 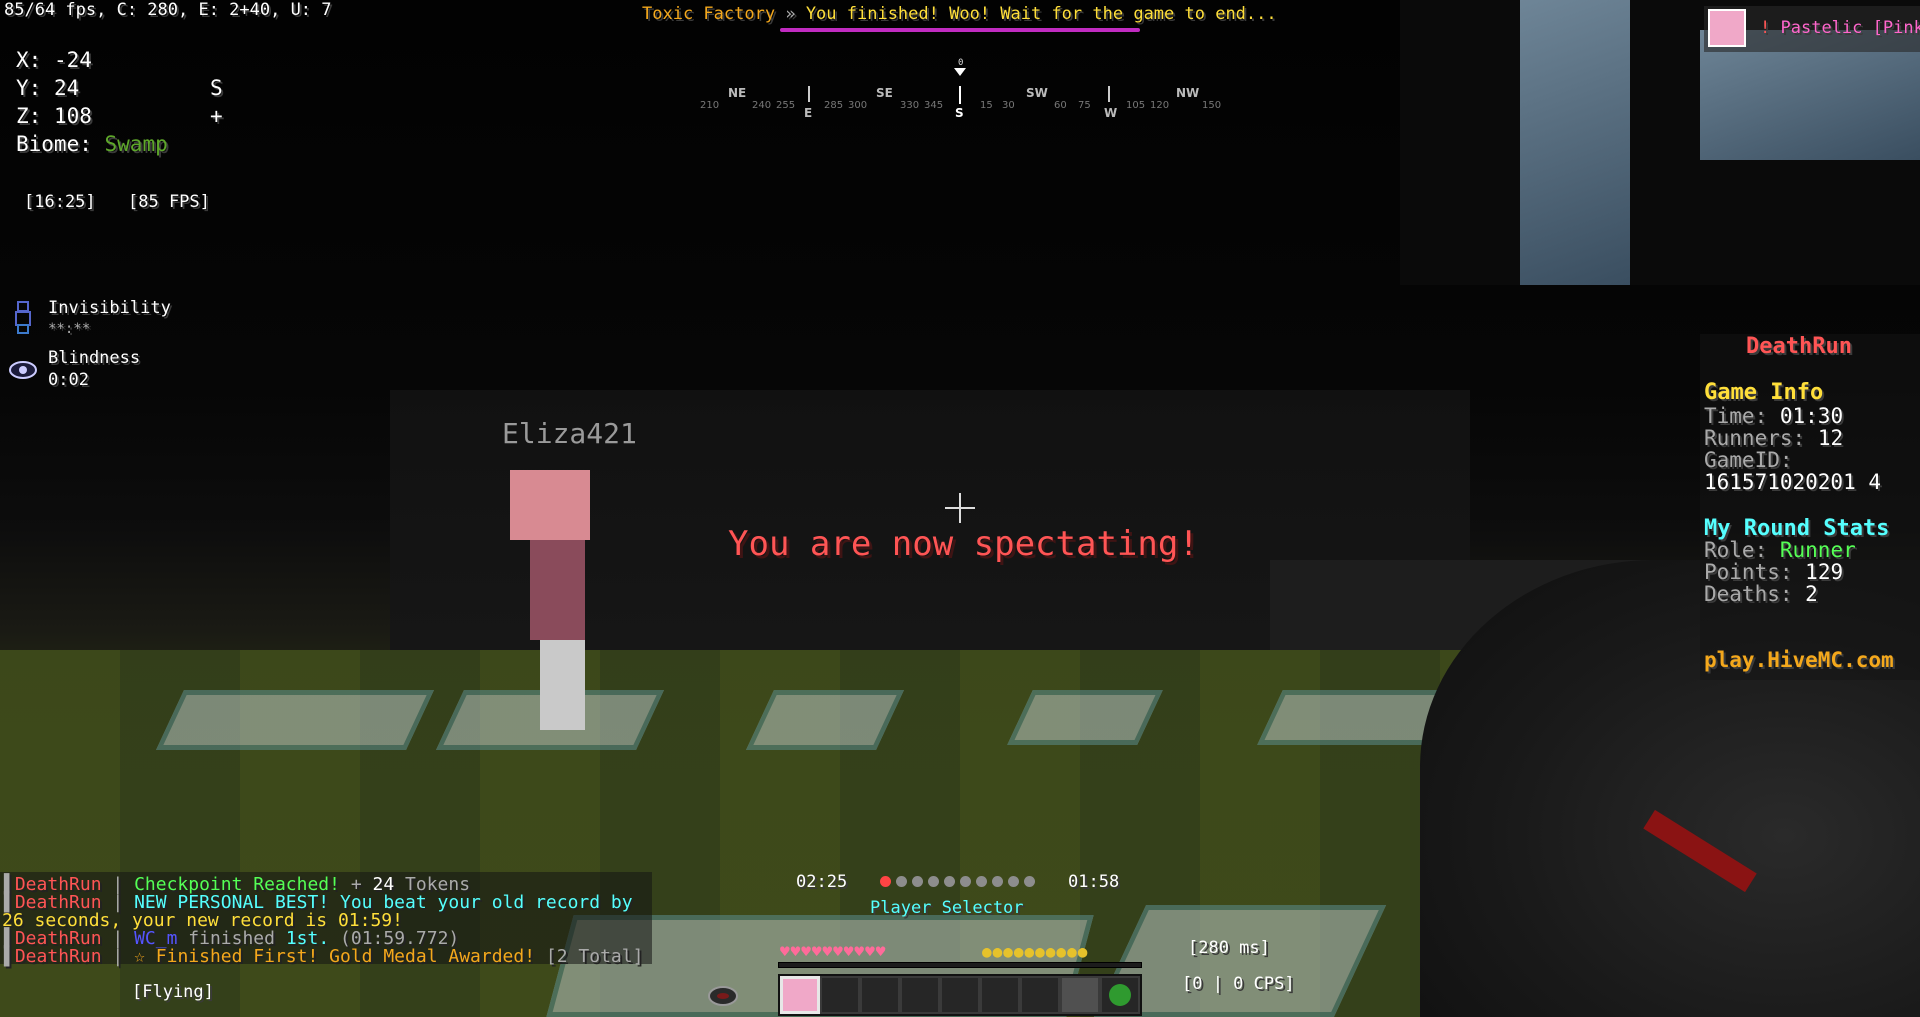 I want to click on player-prefix: !, so click(x=1765, y=28).